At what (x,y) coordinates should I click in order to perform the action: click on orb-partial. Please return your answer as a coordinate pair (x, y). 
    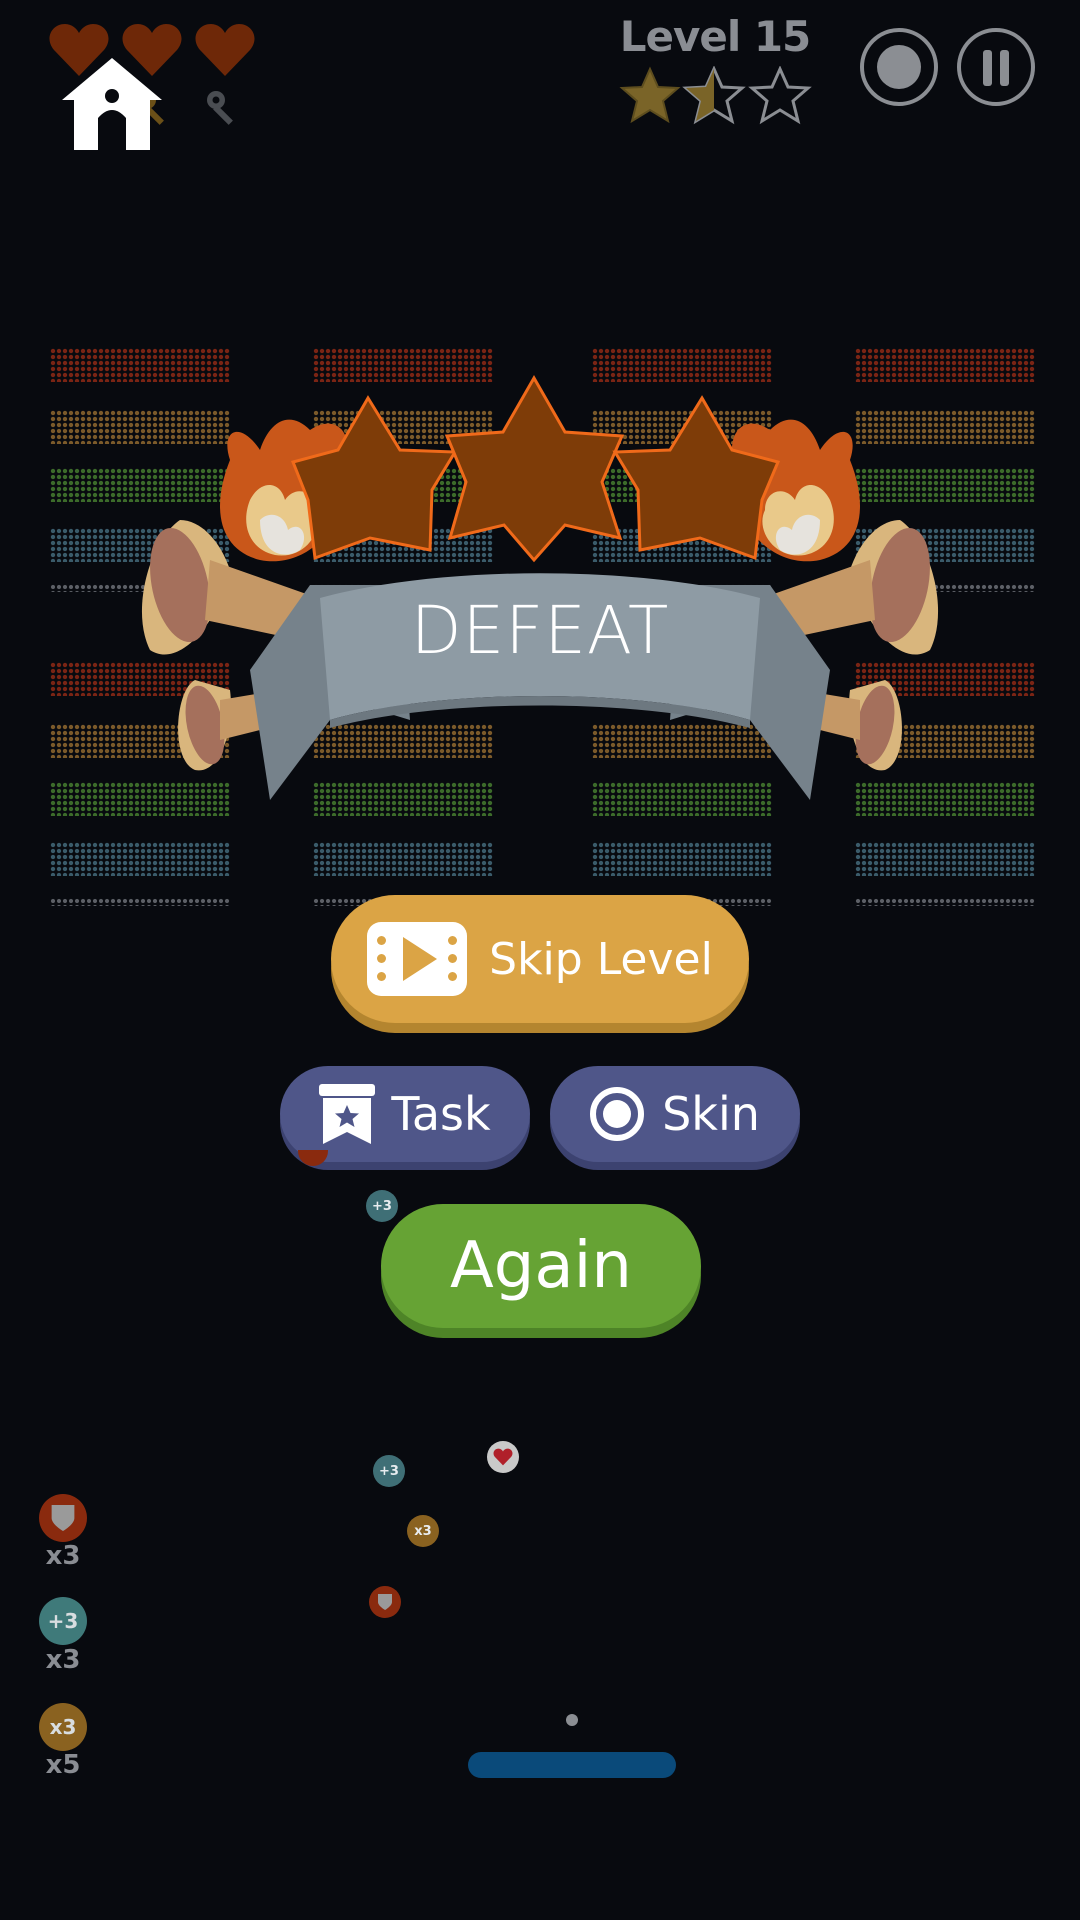
    Looking at the image, I should click on (313, 1158).